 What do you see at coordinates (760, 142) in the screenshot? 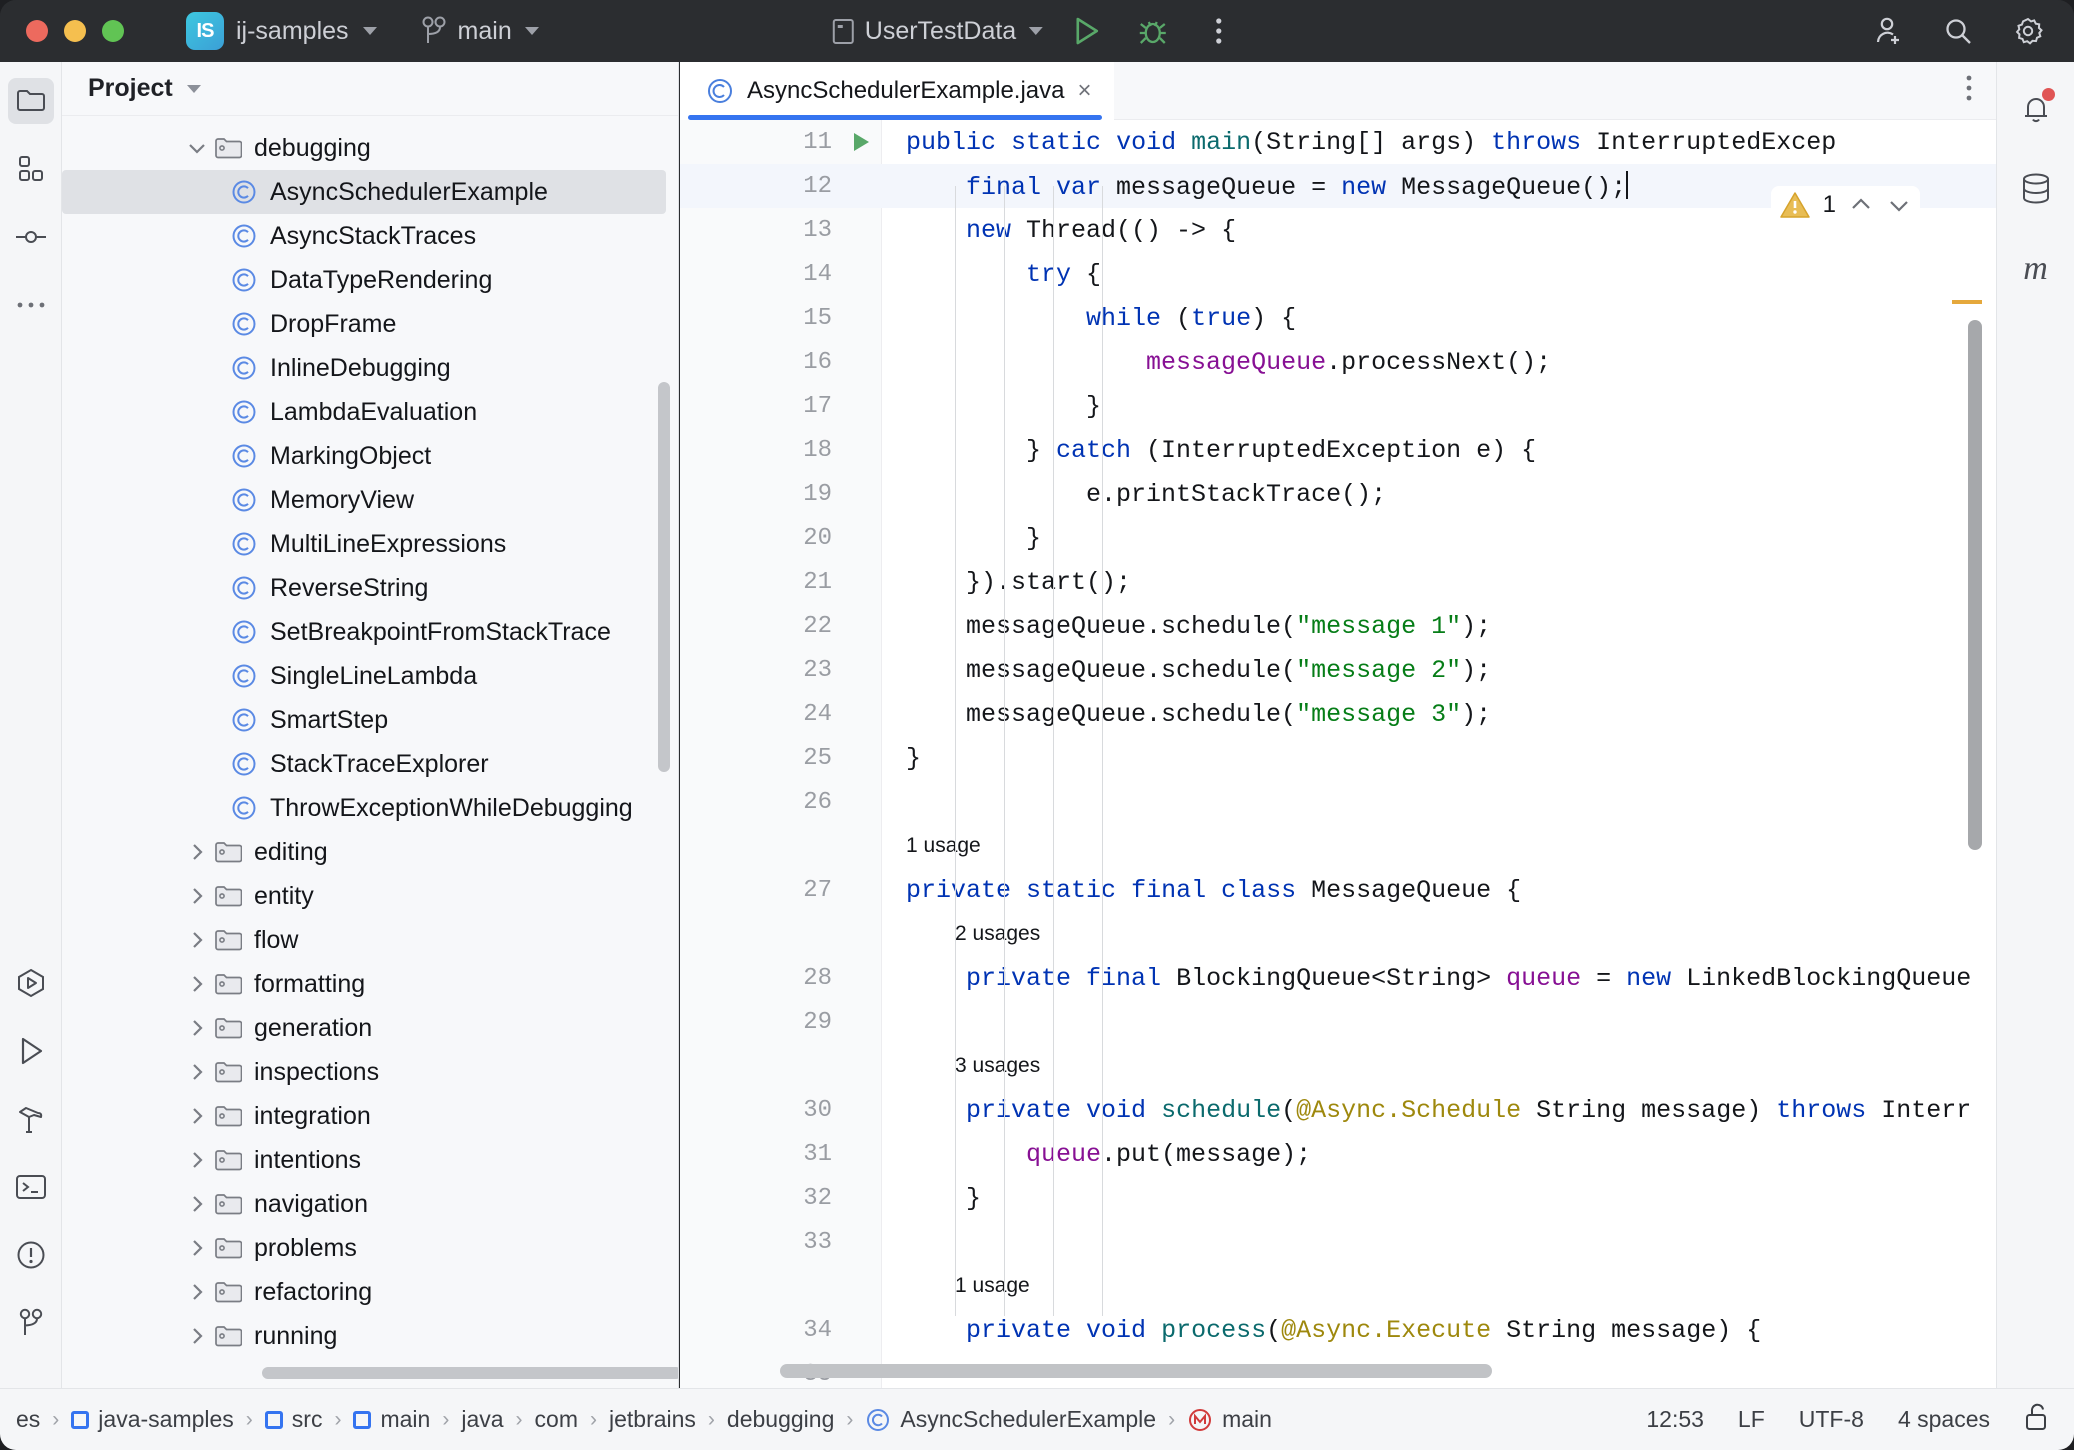
I see `line-number: 11` at bounding box center [760, 142].